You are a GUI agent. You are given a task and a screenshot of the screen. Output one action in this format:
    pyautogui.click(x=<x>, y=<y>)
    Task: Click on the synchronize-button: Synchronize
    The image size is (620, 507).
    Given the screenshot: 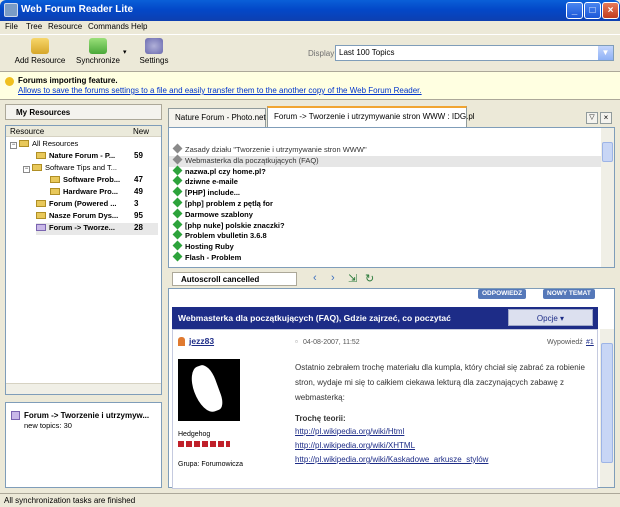 What is the action you would take?
    pyautogui.click(x=98, y=53)
    